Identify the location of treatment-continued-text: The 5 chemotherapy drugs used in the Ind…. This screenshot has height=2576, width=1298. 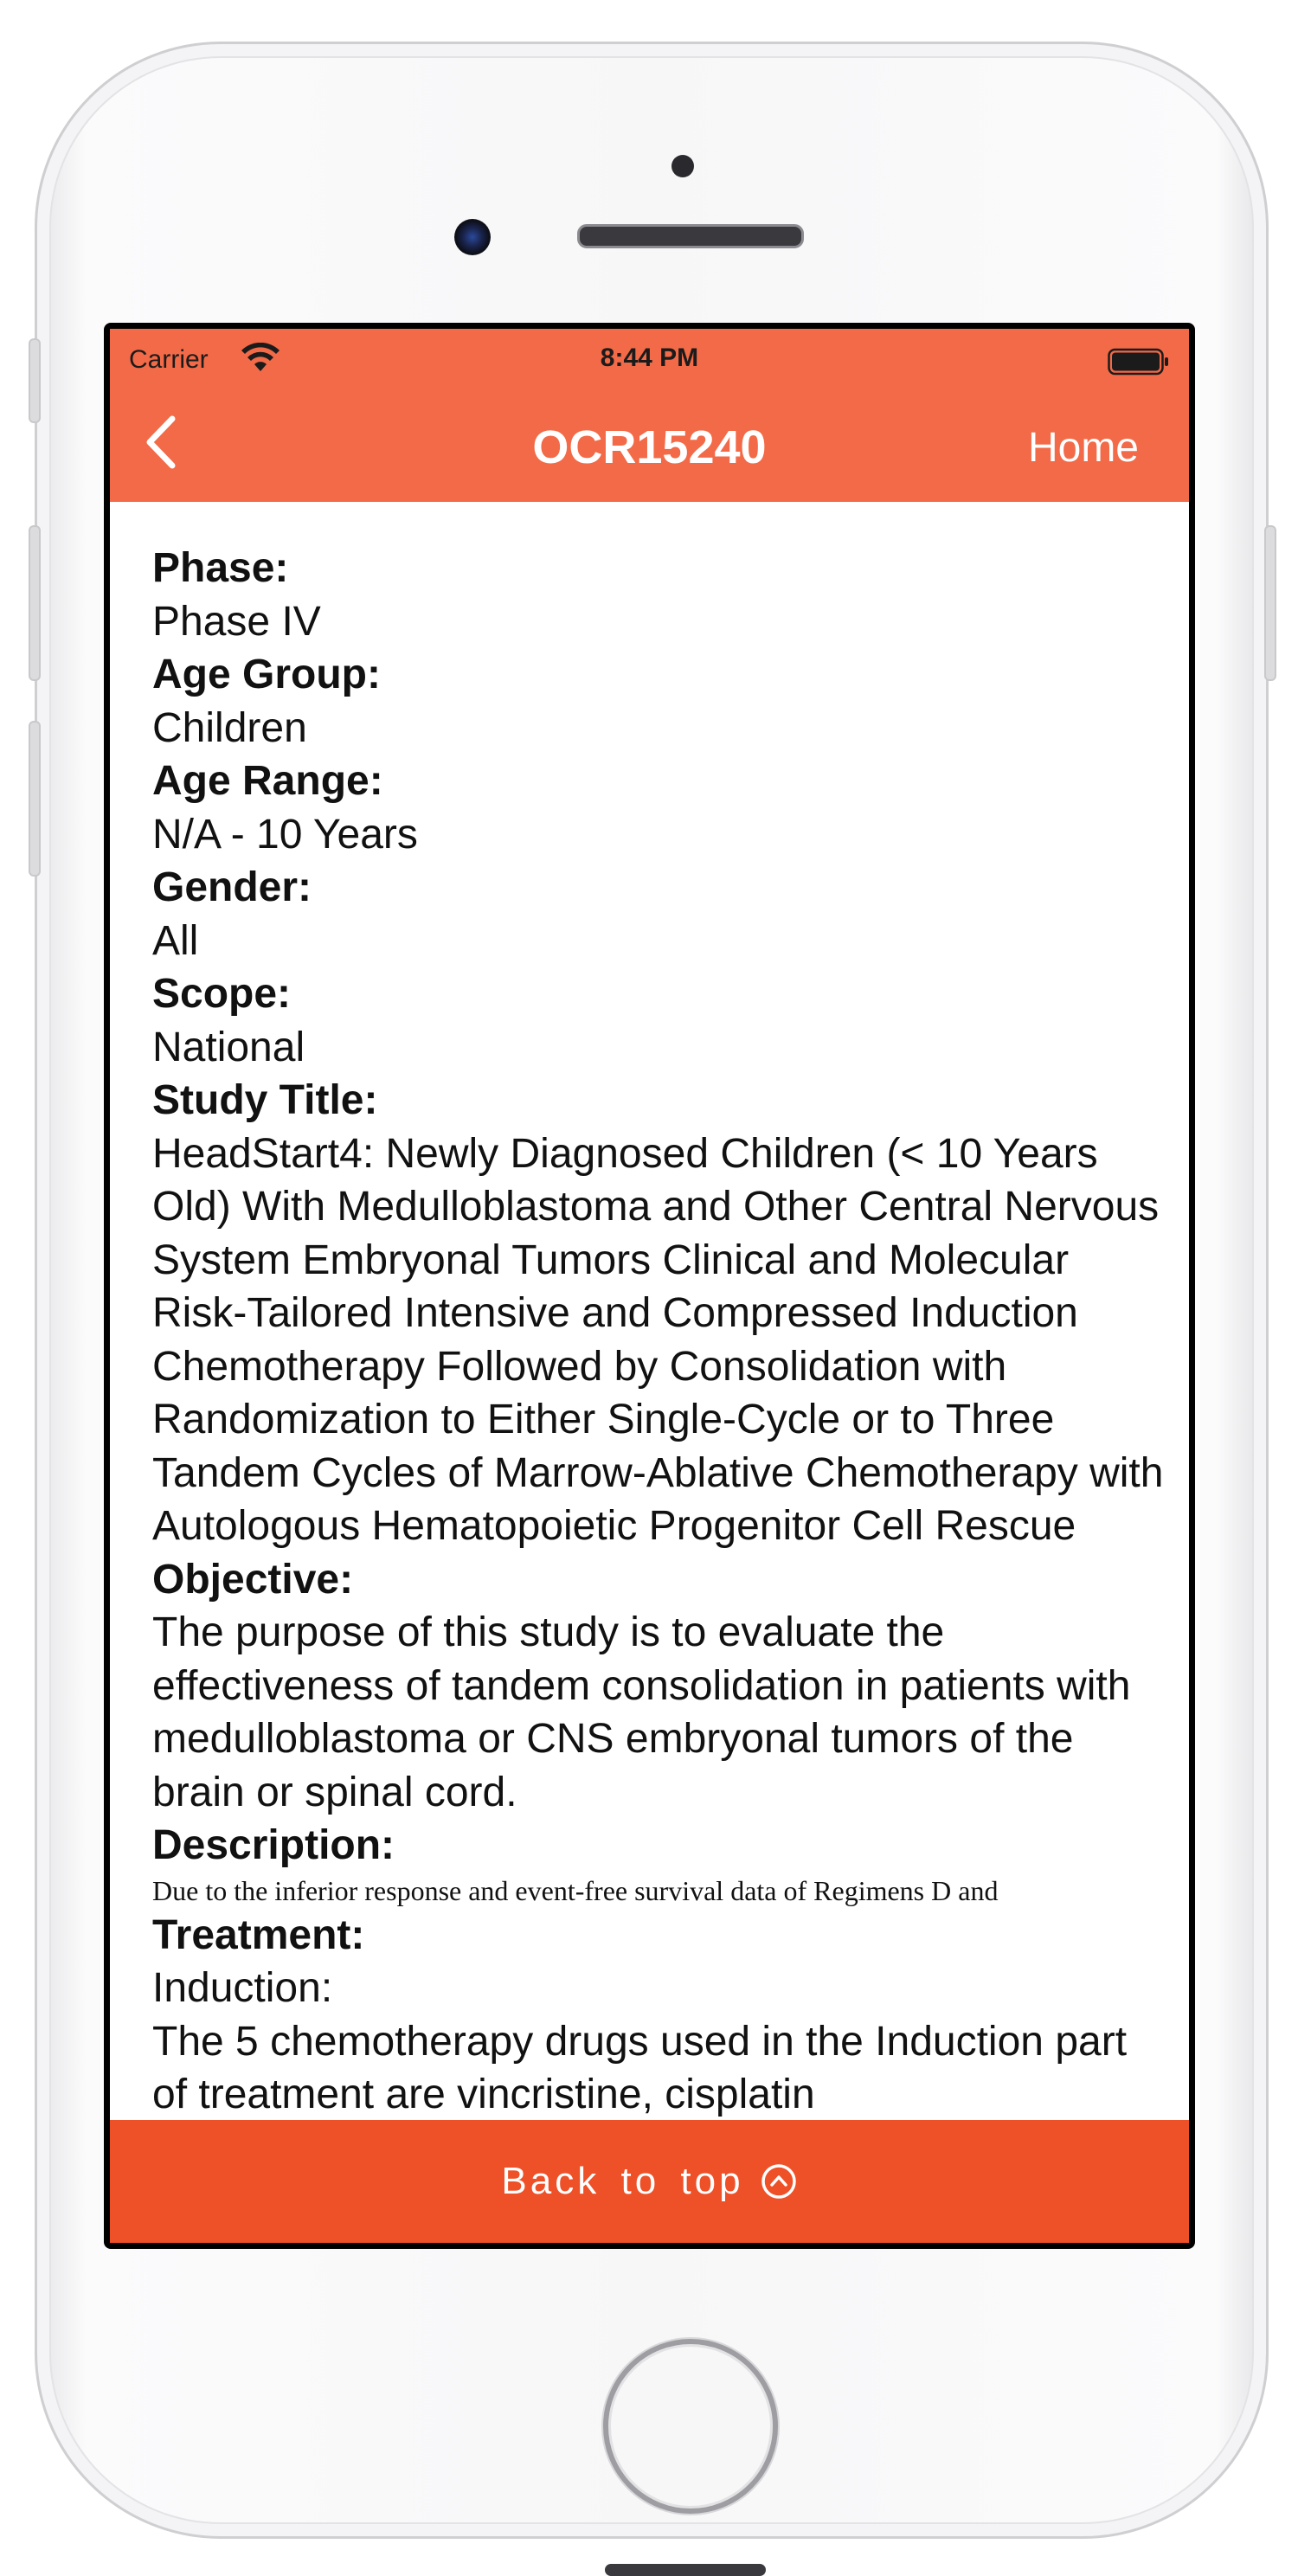
(640, 2068).